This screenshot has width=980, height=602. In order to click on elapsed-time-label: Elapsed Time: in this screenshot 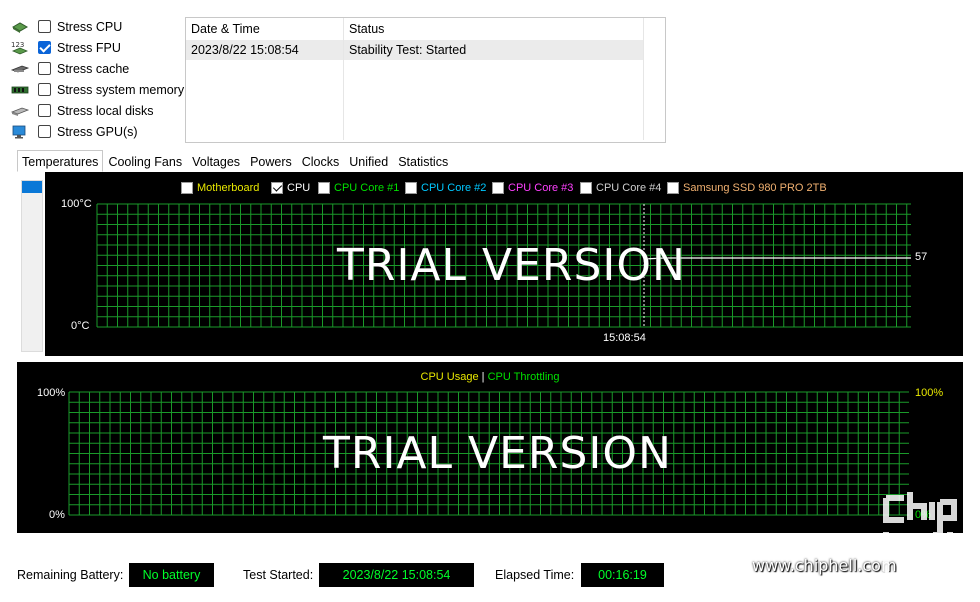, I will do `click(535, 575)`.